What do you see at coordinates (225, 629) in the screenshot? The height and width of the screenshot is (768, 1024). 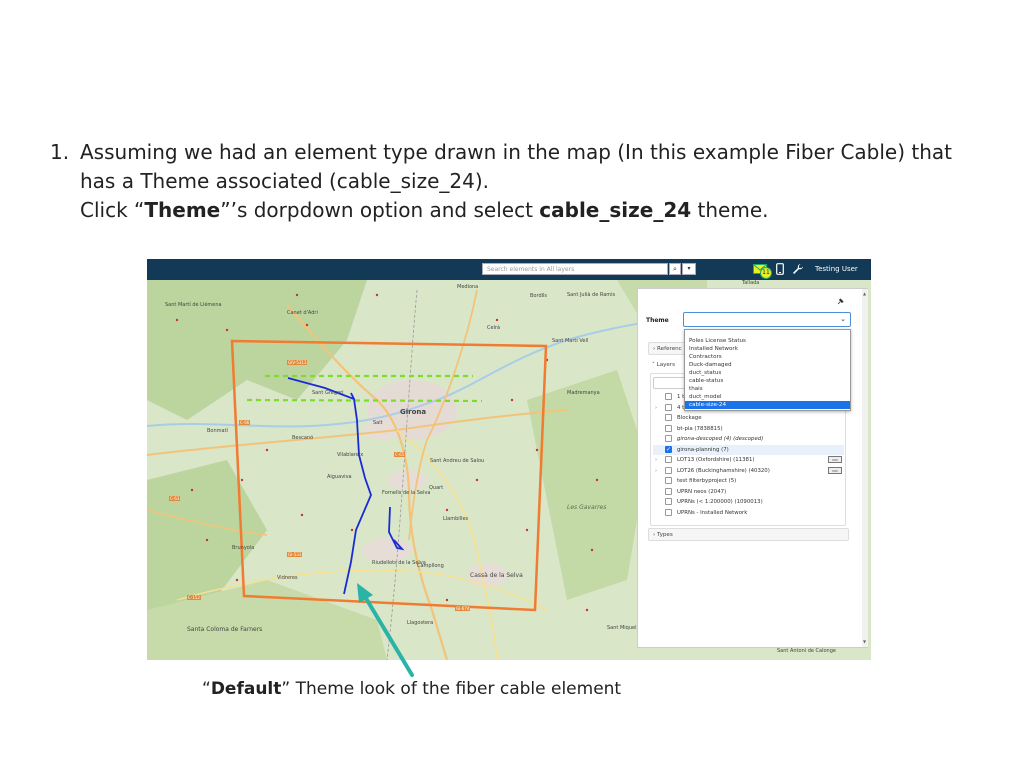 I see `place-label: Santa Coloma de Farners` at bounding box center [225, 629].